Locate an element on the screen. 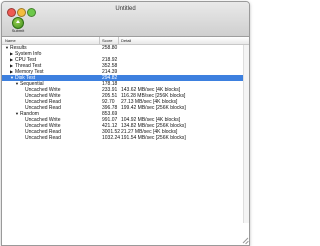  row-score: 1032.24 is located at coordinates (111, 138).